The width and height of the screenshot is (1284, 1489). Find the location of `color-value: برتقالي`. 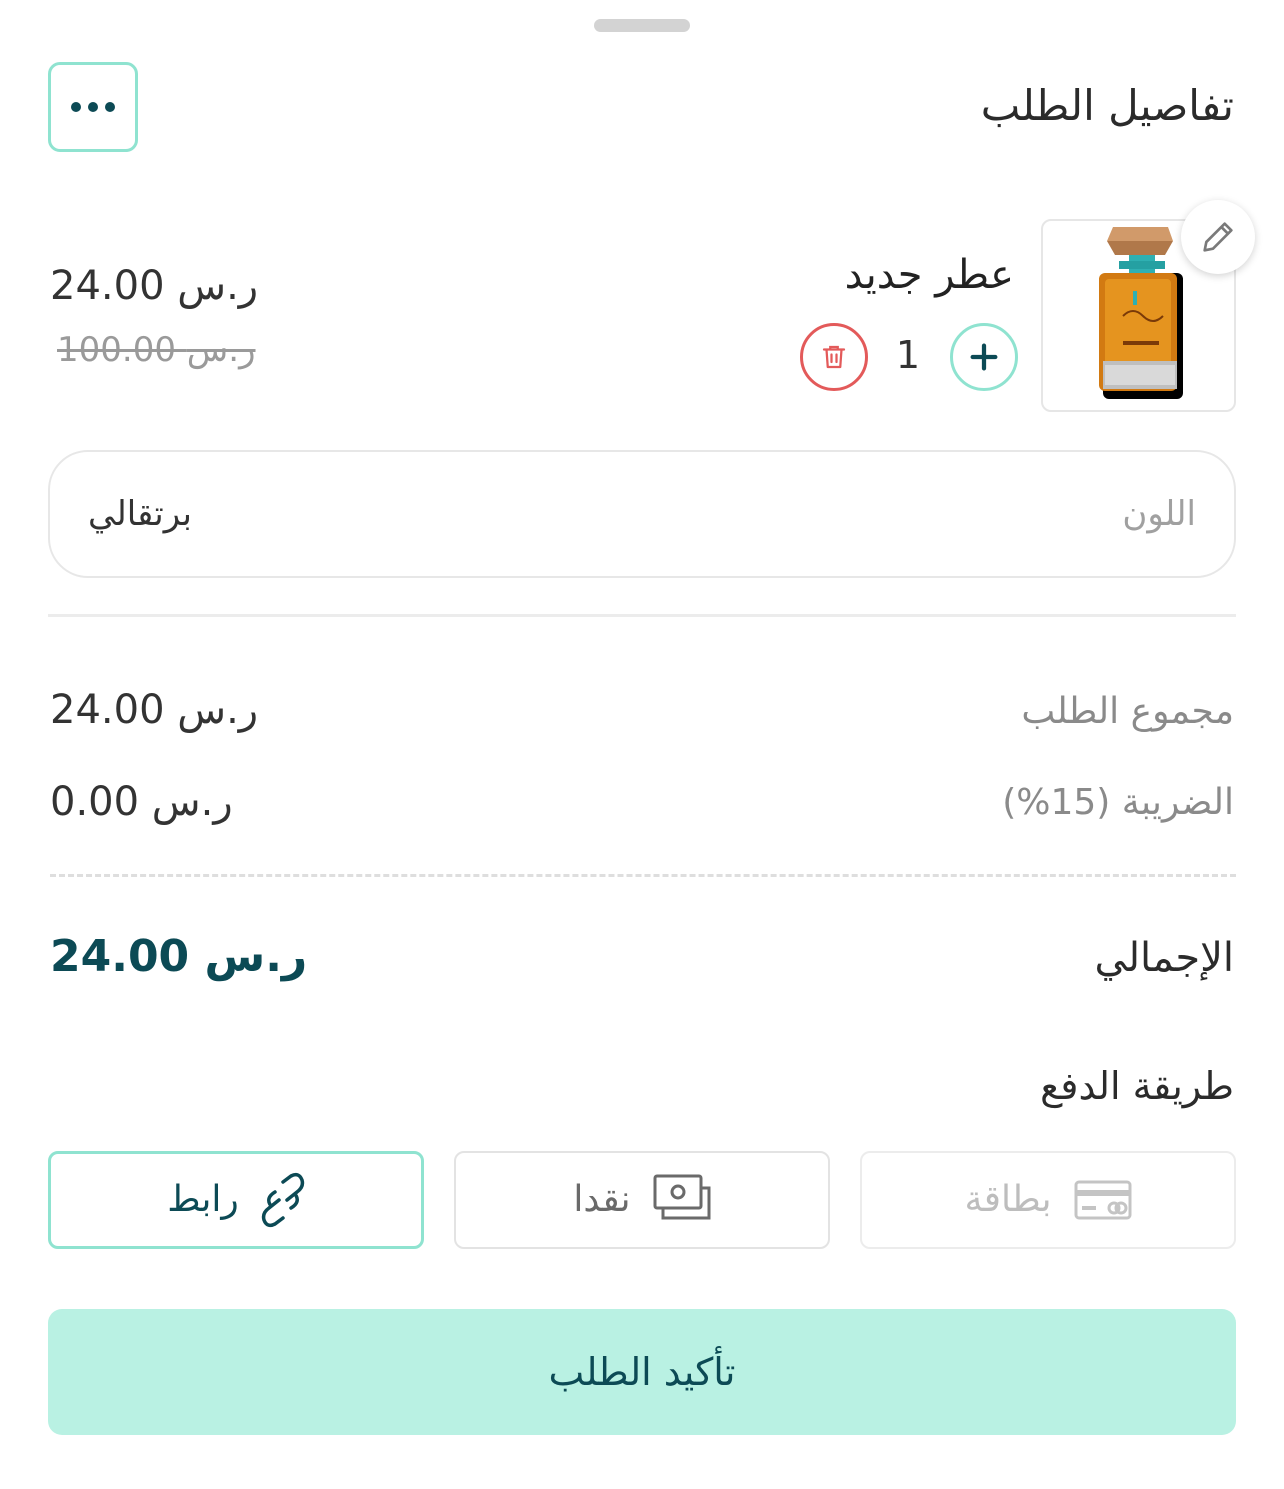

color-value: برتقالي is located at coordinates (140, 514).